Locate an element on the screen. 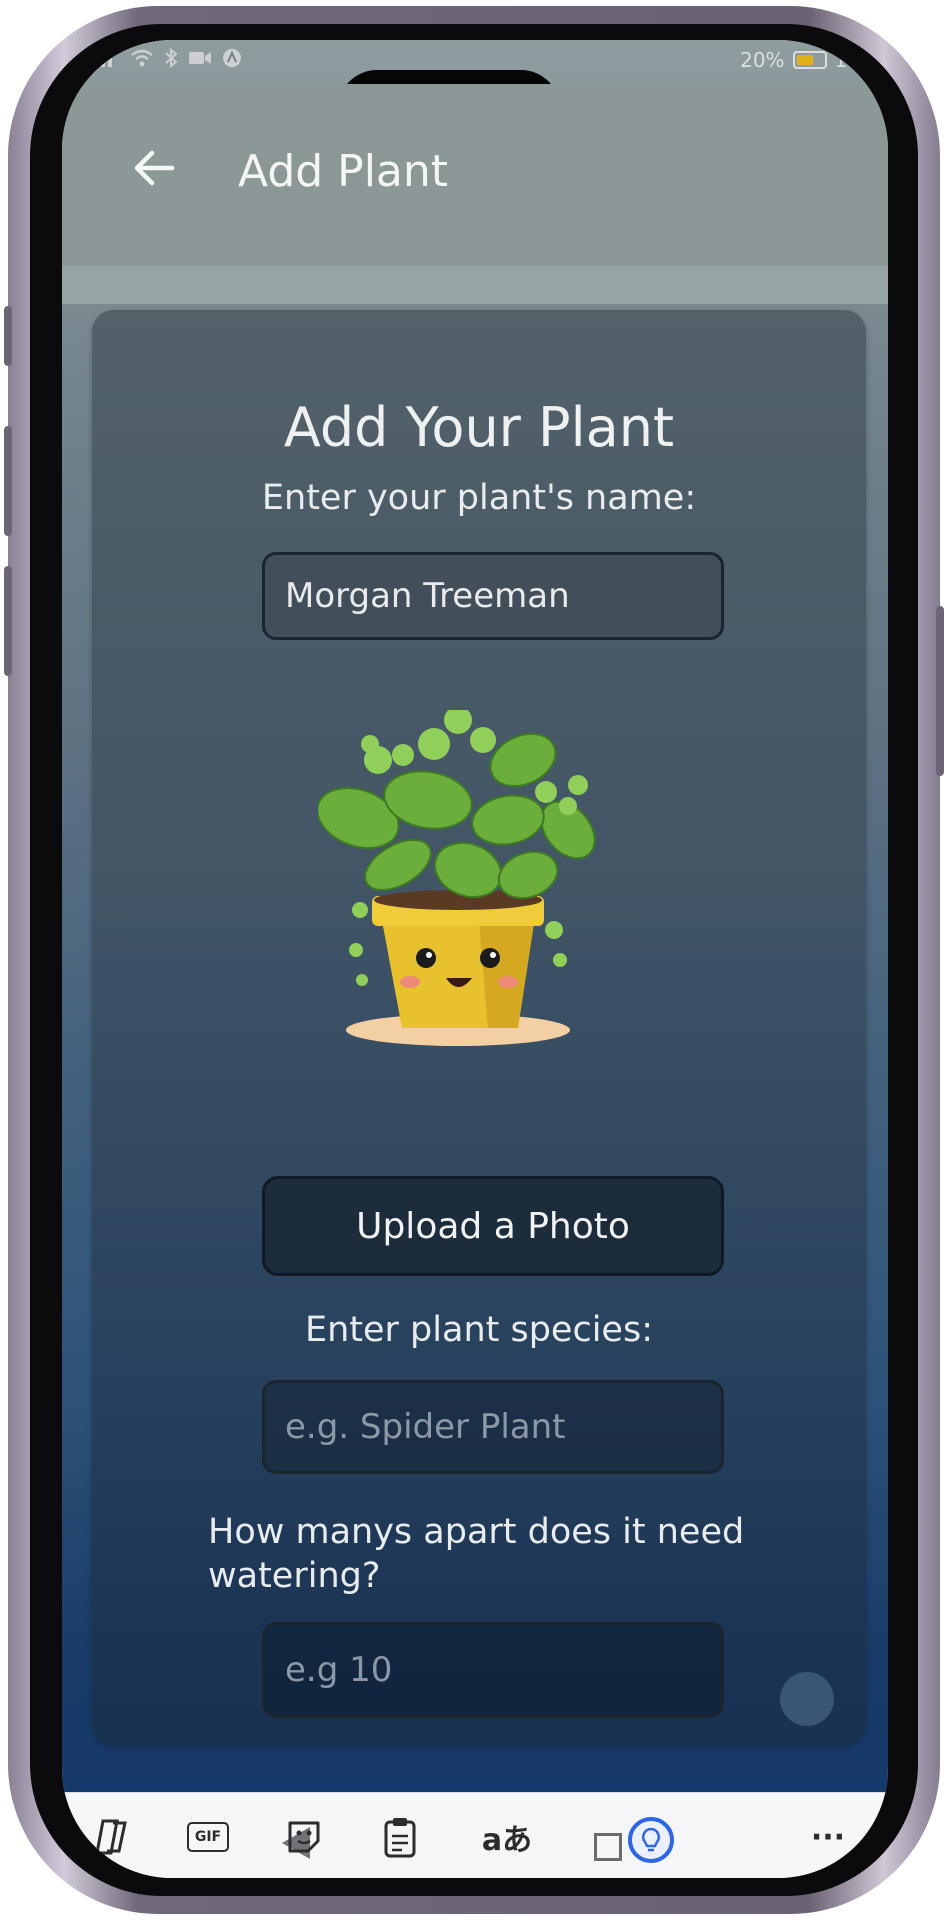 This screenshot has width=949, height=1920. translate-label: aあ is located at coordinates (507, 1840).